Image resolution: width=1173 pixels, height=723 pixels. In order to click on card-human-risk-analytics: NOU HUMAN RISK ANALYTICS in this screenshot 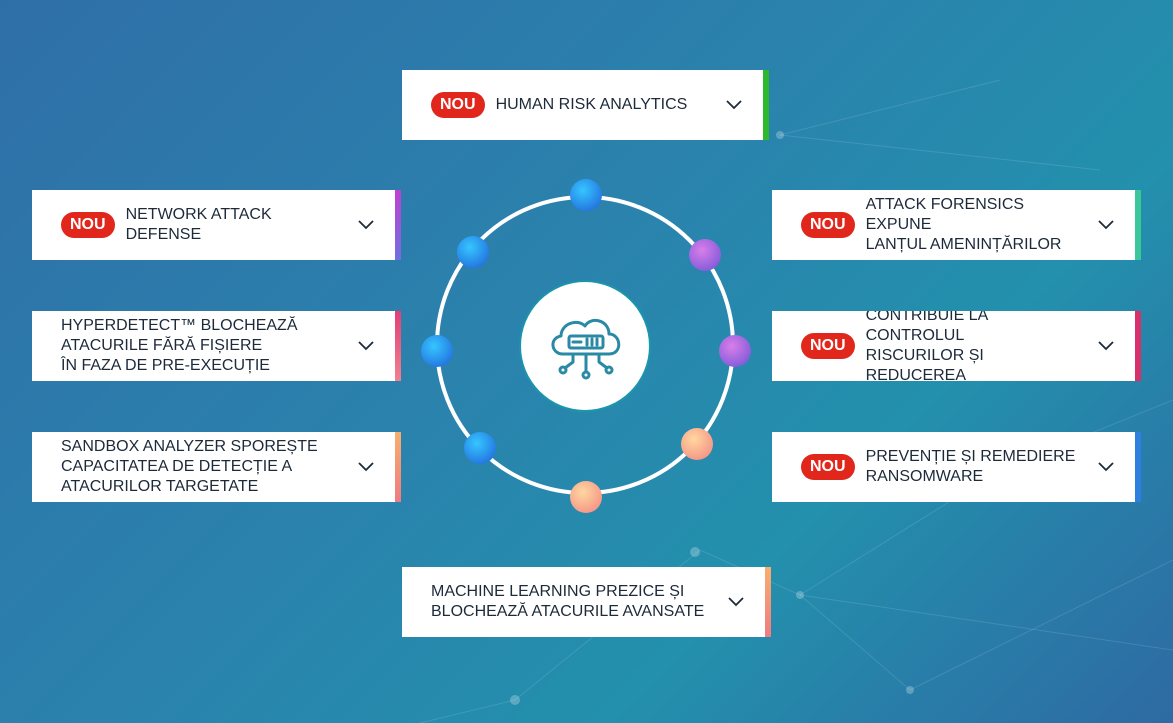, I will do `click(585, 105)`.